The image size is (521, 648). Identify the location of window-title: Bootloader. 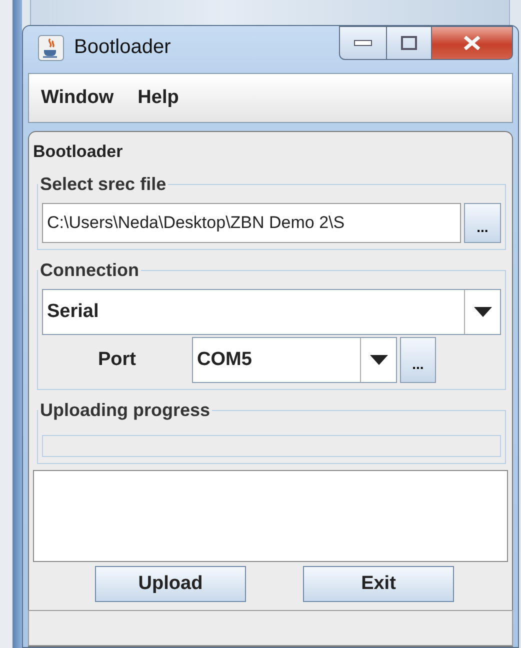
(122, 47).